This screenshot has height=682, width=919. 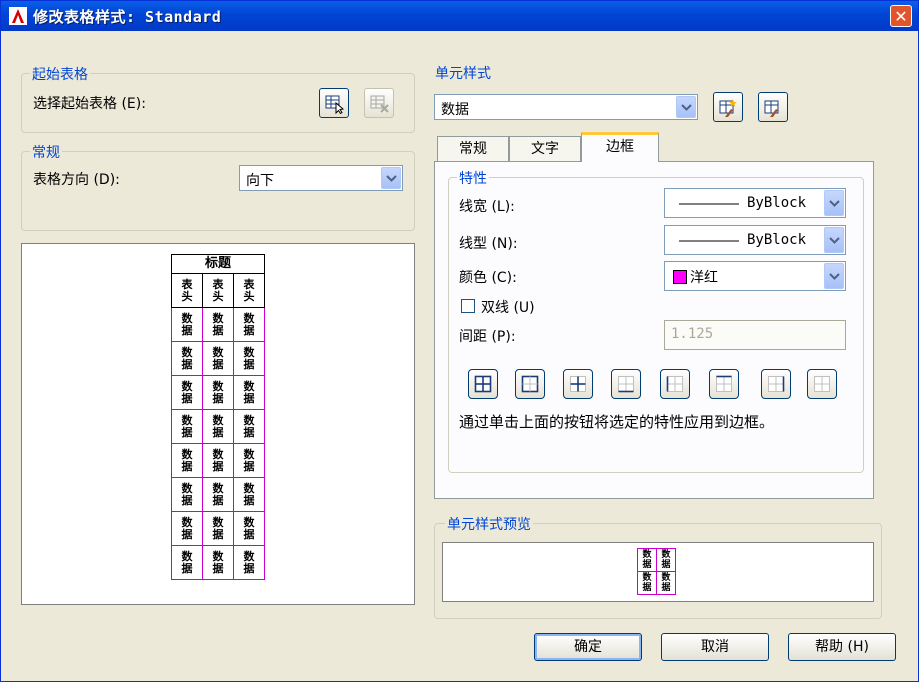 I want to click on general-group-title: 常规, so click(x=46, y=152).